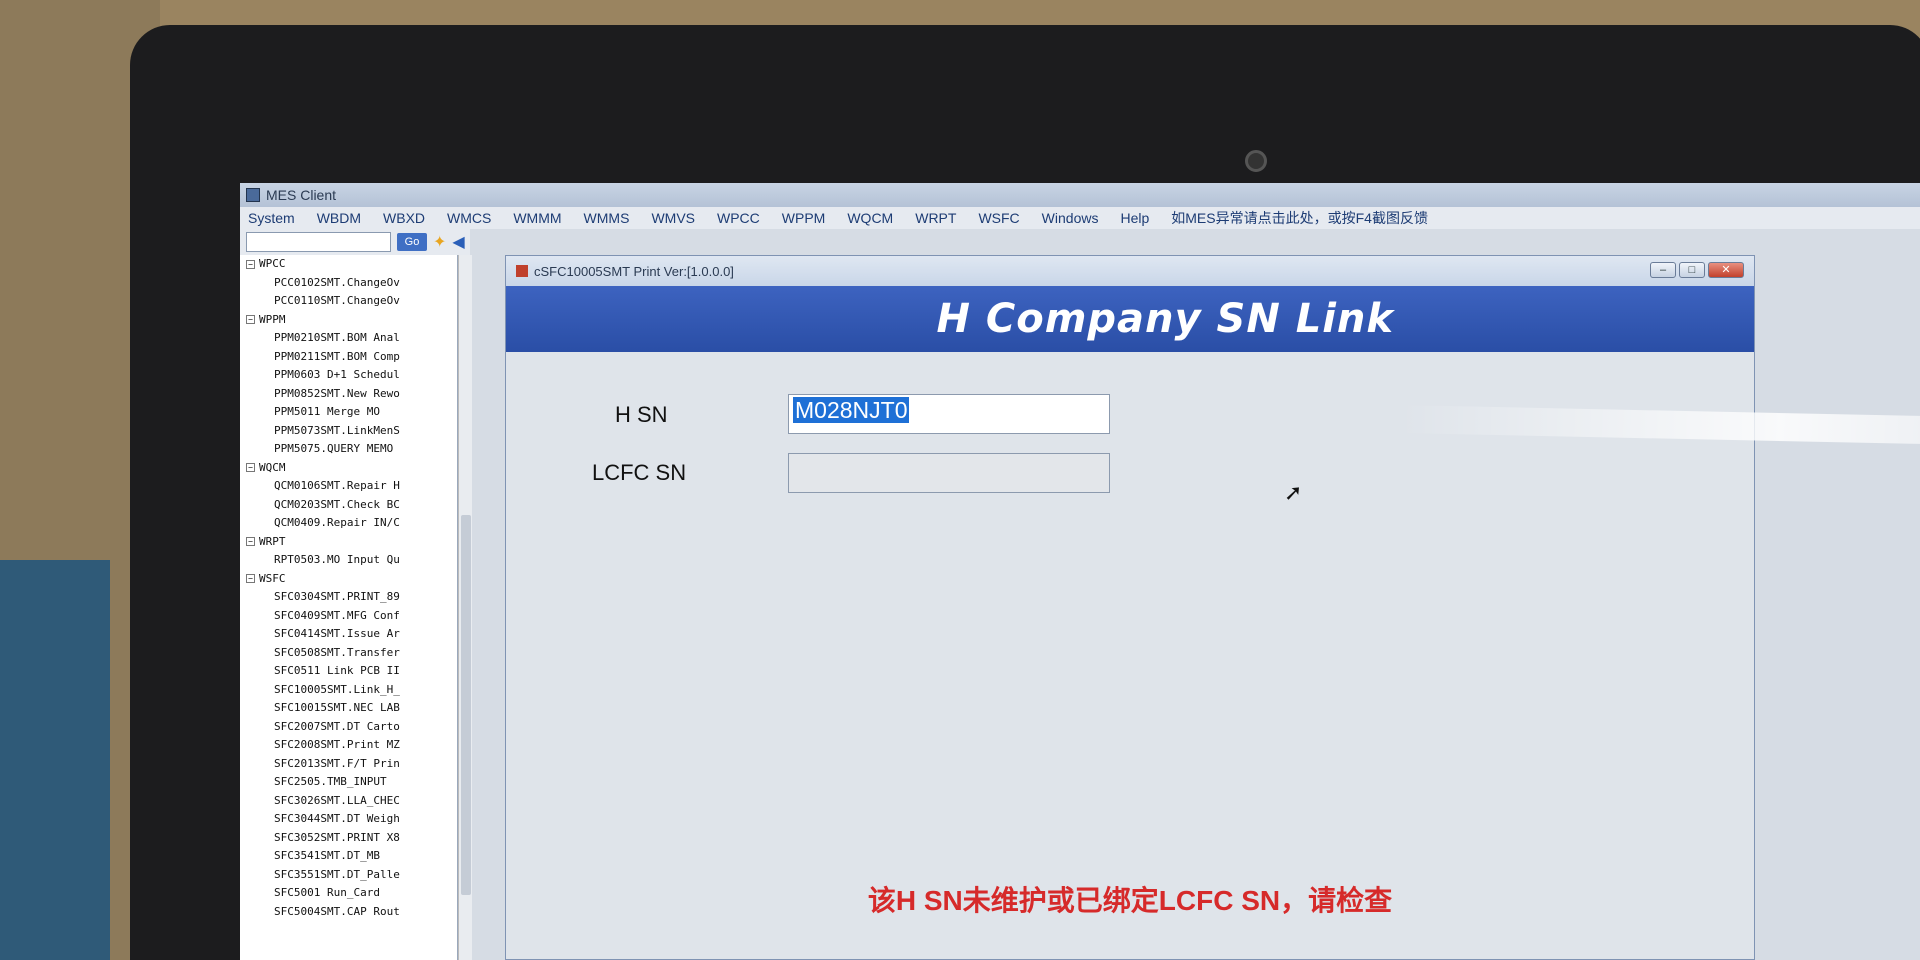  Describe the element at coordinates (439, 242) in the screenshot. I see `star-icon: ✦` at that location.